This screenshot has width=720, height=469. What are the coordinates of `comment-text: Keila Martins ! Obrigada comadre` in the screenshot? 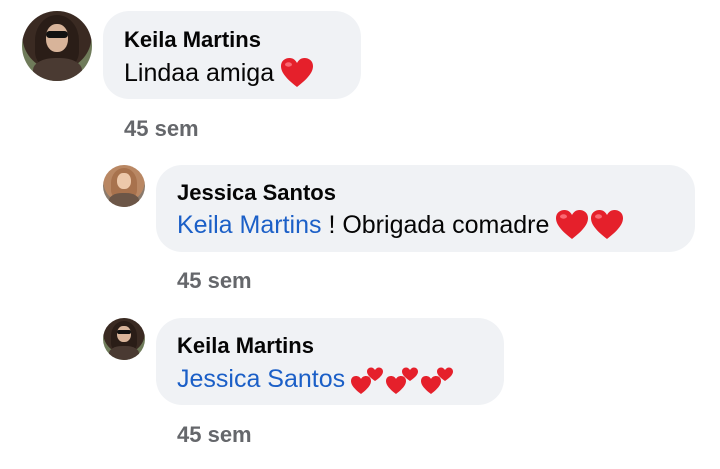 It's located at (400, 225).